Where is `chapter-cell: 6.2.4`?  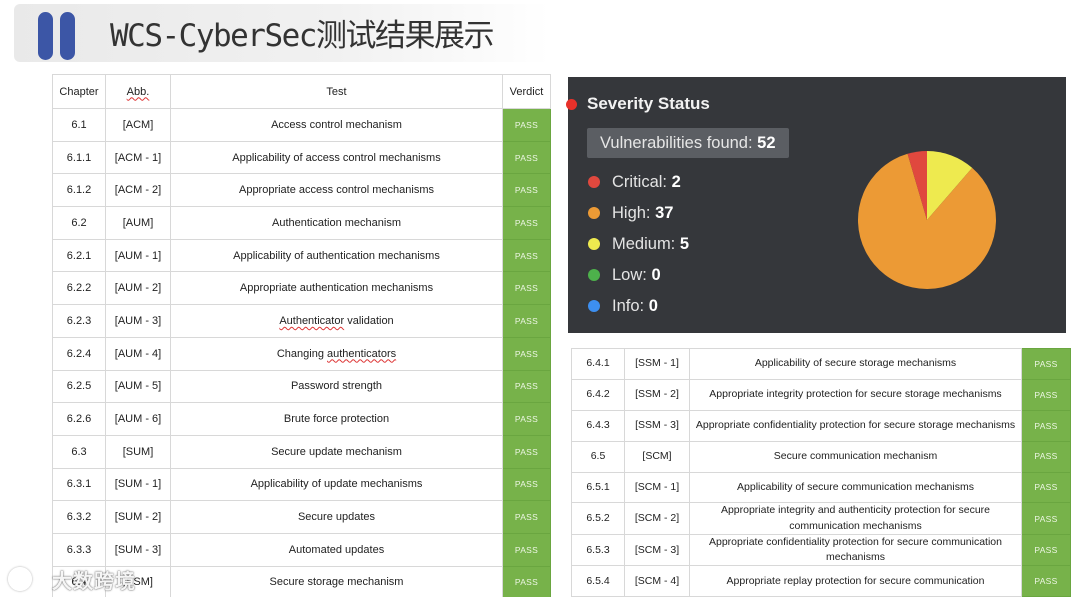
chapter-cell: 6.2.4 is located at coordinates (79, 353).